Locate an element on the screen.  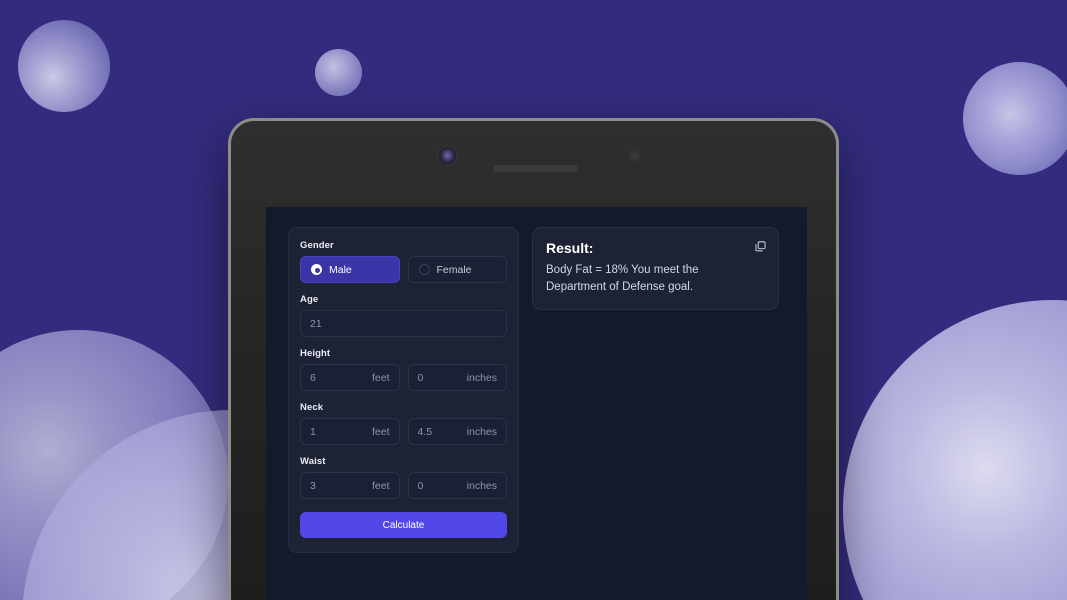
gender-option-male-label: Male is located at coordinates (340, 269).